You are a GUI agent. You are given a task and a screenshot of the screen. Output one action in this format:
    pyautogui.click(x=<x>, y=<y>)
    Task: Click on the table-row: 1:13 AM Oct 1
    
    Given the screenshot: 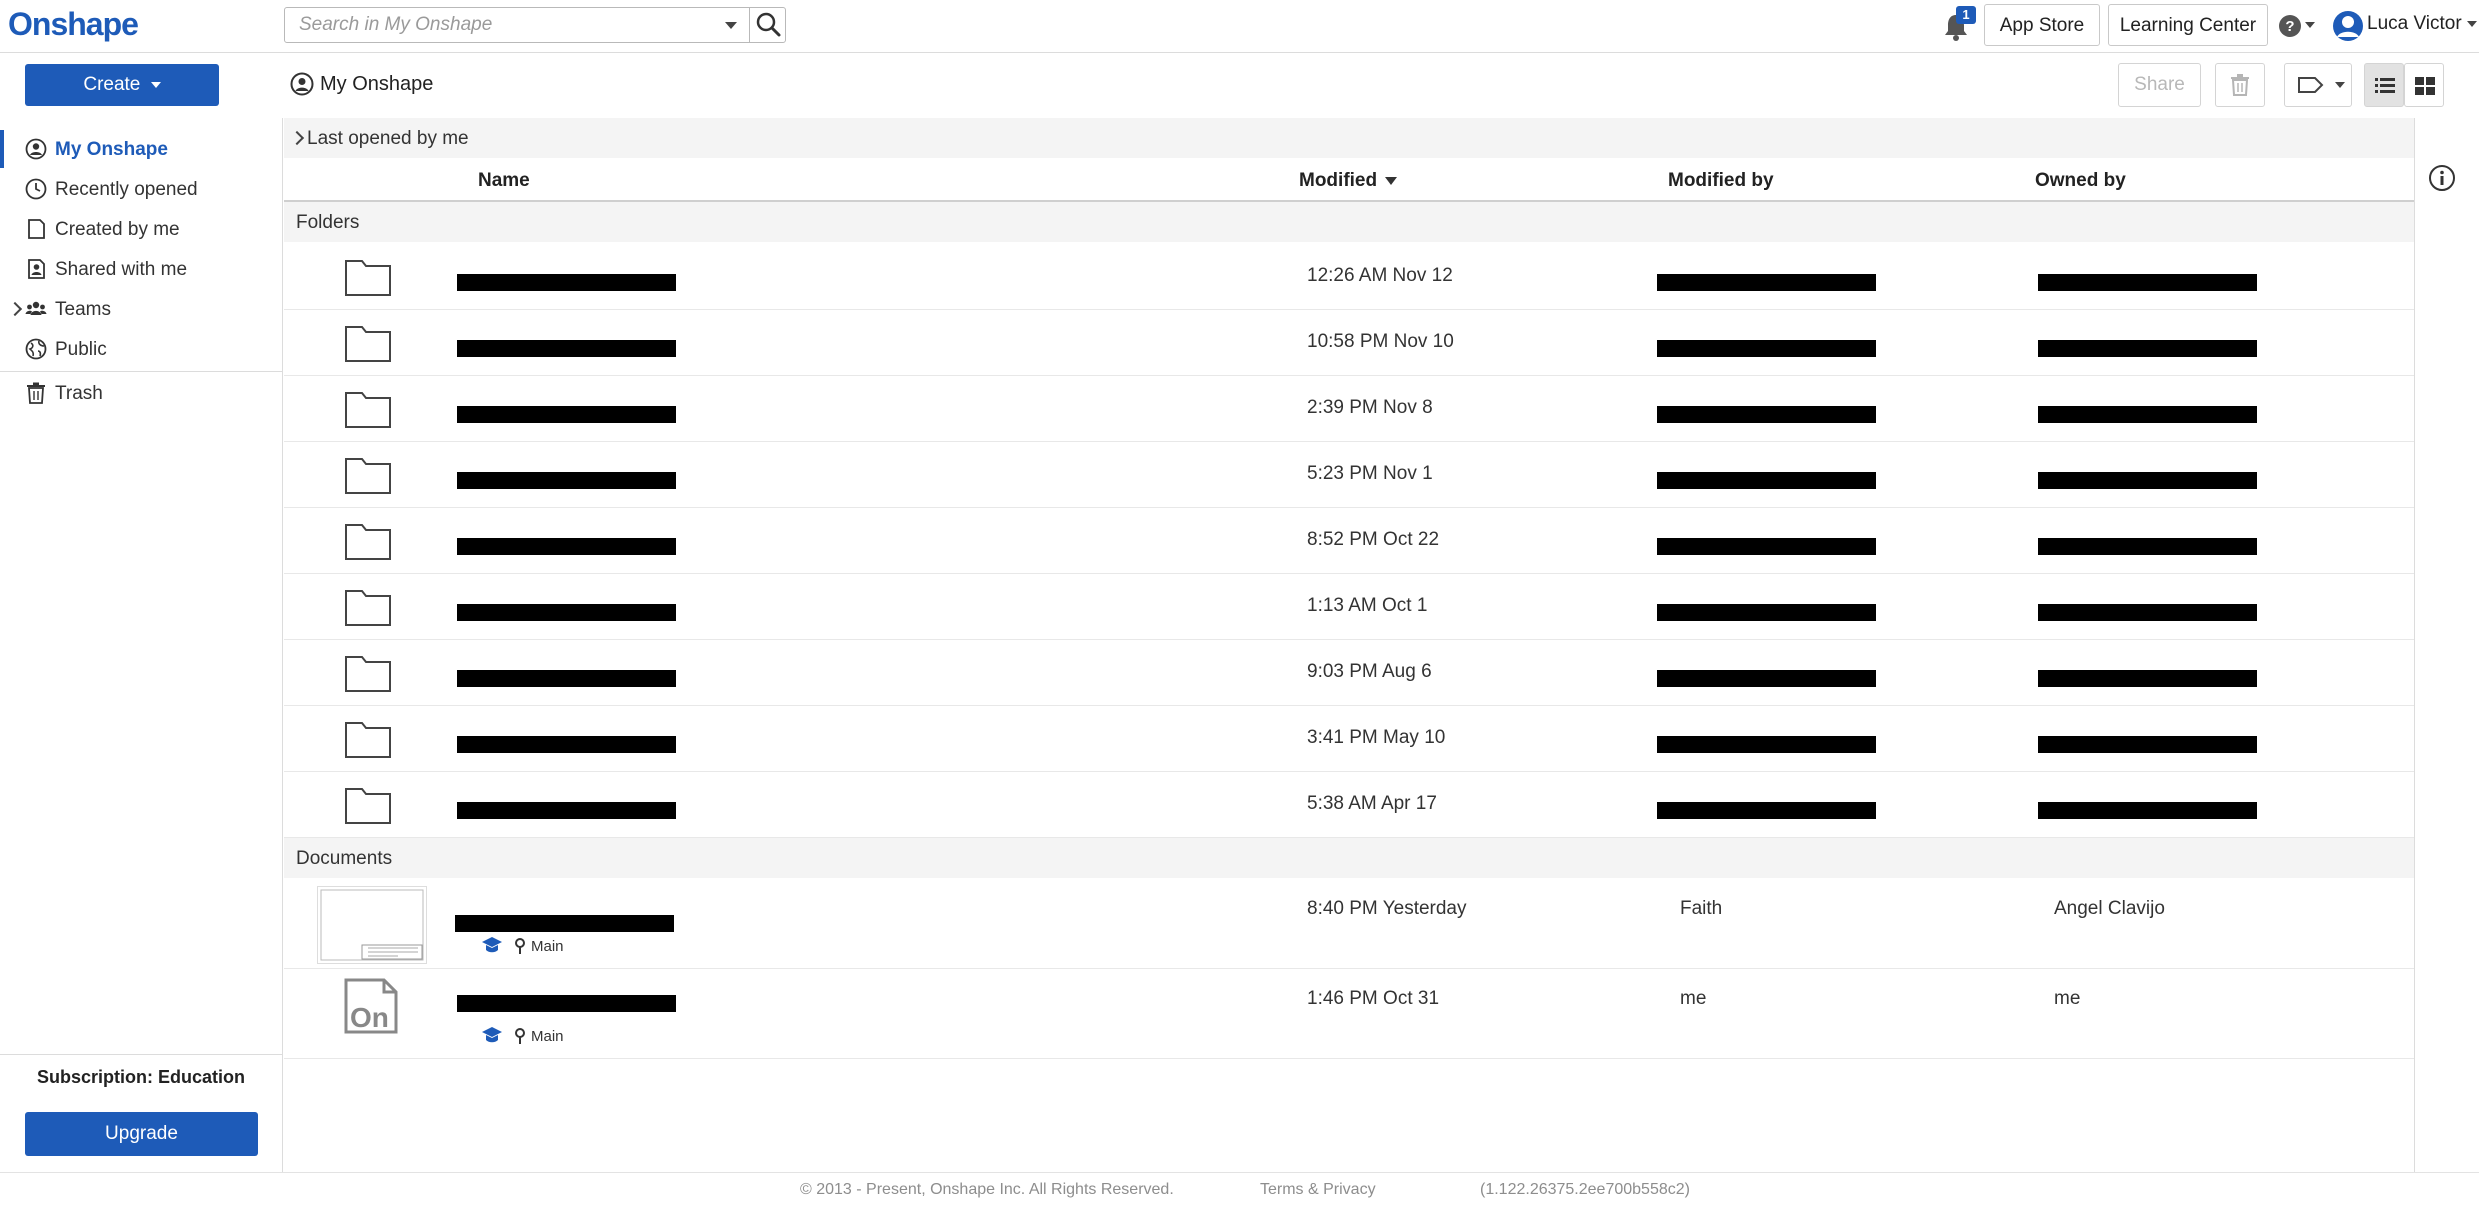 What is the action you would take?
    pyautogui.click(x=1349, y=606)
    